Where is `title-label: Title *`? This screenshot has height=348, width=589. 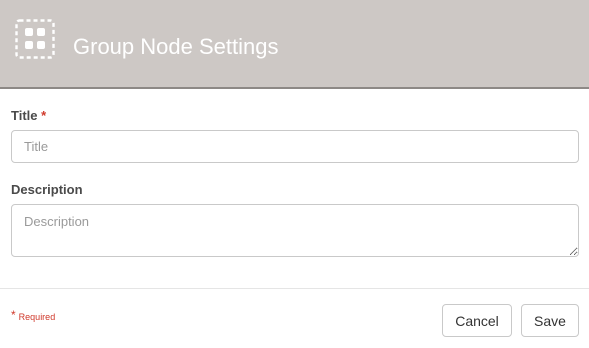 title-label: Title * is located at coordinates (28, 116).